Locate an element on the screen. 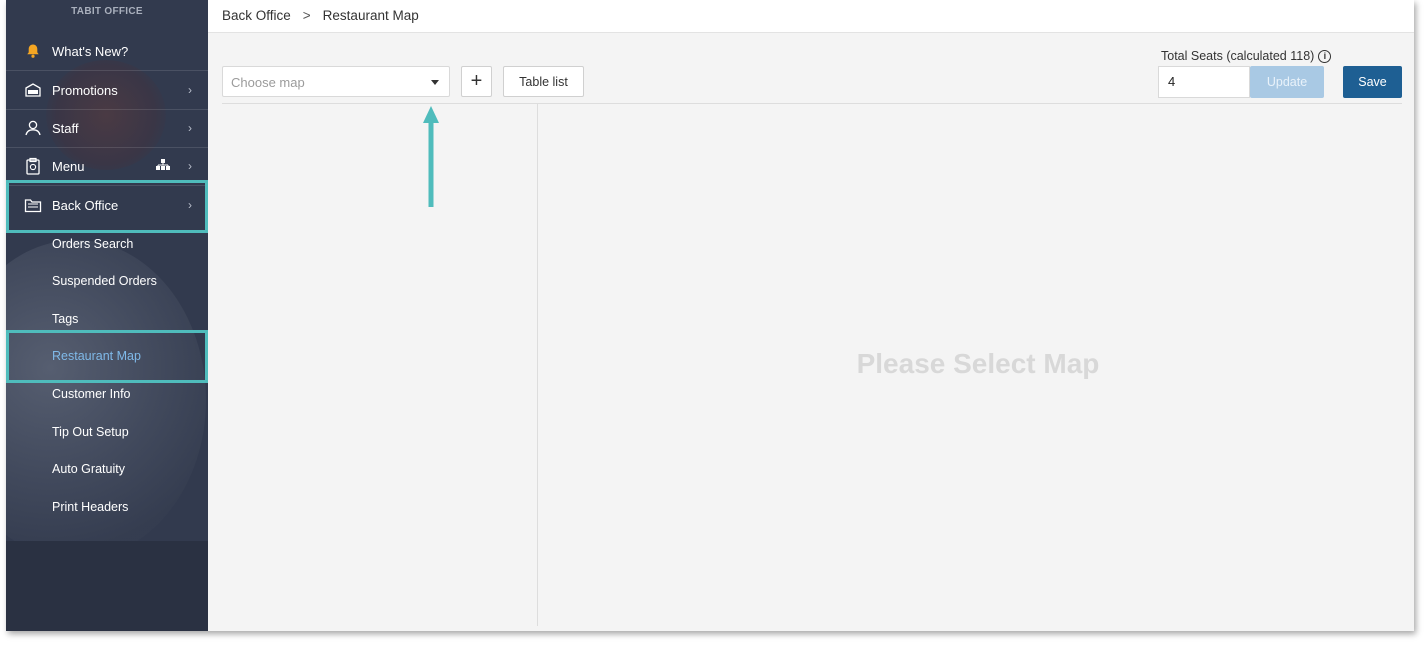 This screenshot has height=645, width=1428. sidebar-item-whats-new: What's New? is located at coordinates (107, 51).